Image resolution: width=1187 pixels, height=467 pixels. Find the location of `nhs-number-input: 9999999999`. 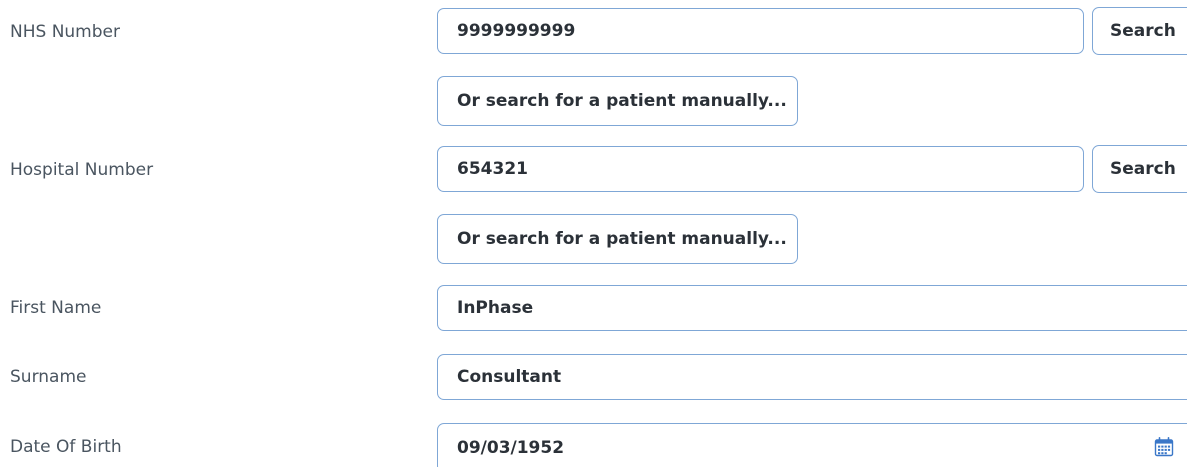

nhs-number-input: 9999999999 is located at coordinates (760, 31).